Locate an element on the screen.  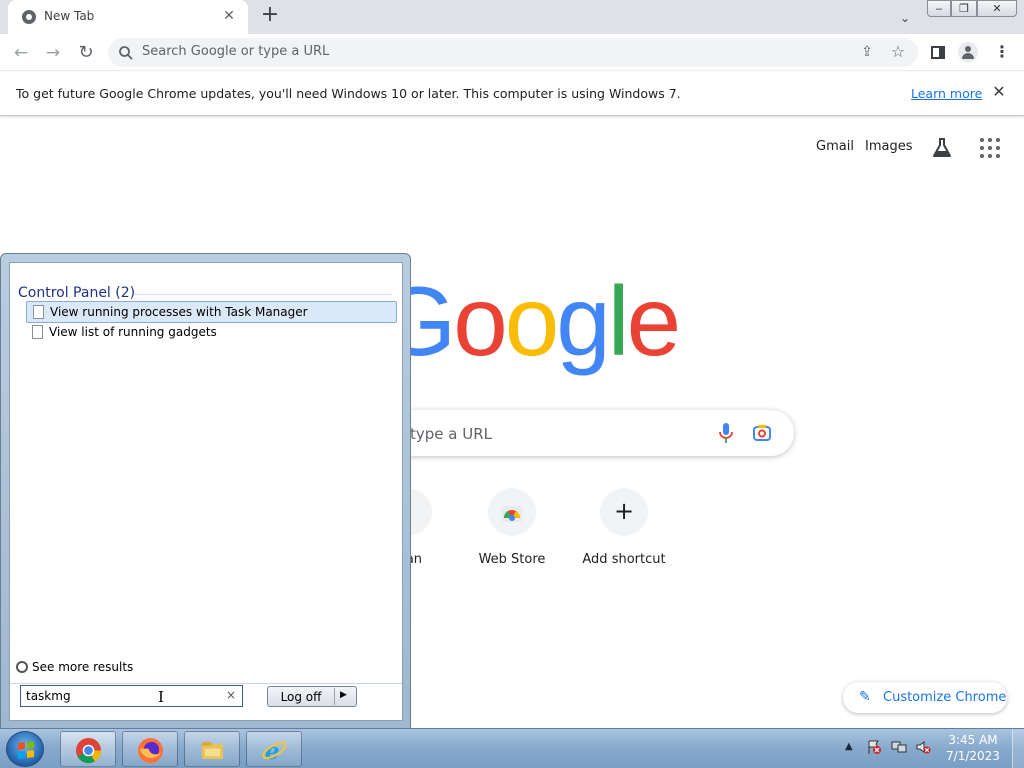
network-icon is located at coordinates (899, 747).